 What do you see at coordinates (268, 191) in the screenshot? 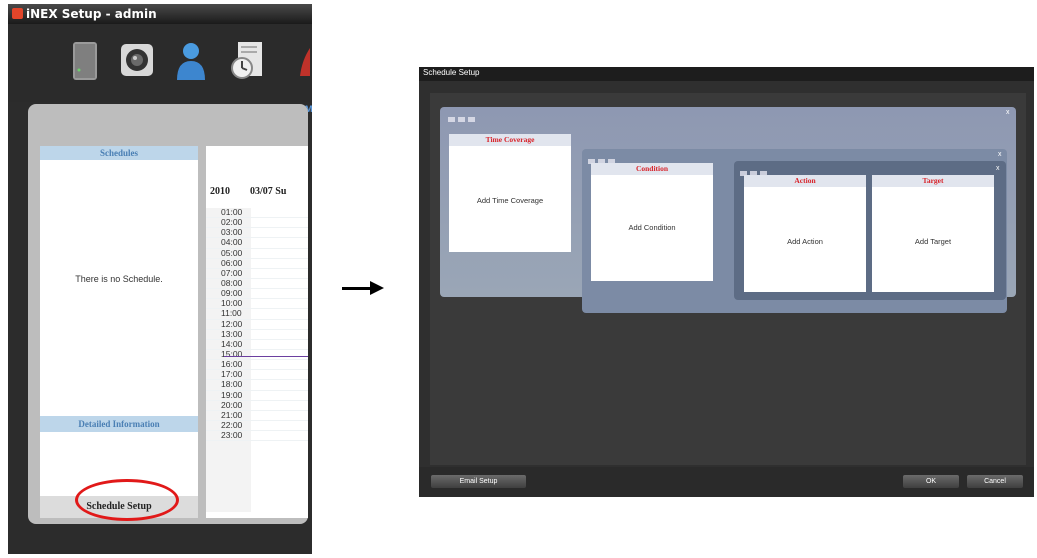
I see `calendar-date: 03/07 Su` at bounding box center [268, 191].